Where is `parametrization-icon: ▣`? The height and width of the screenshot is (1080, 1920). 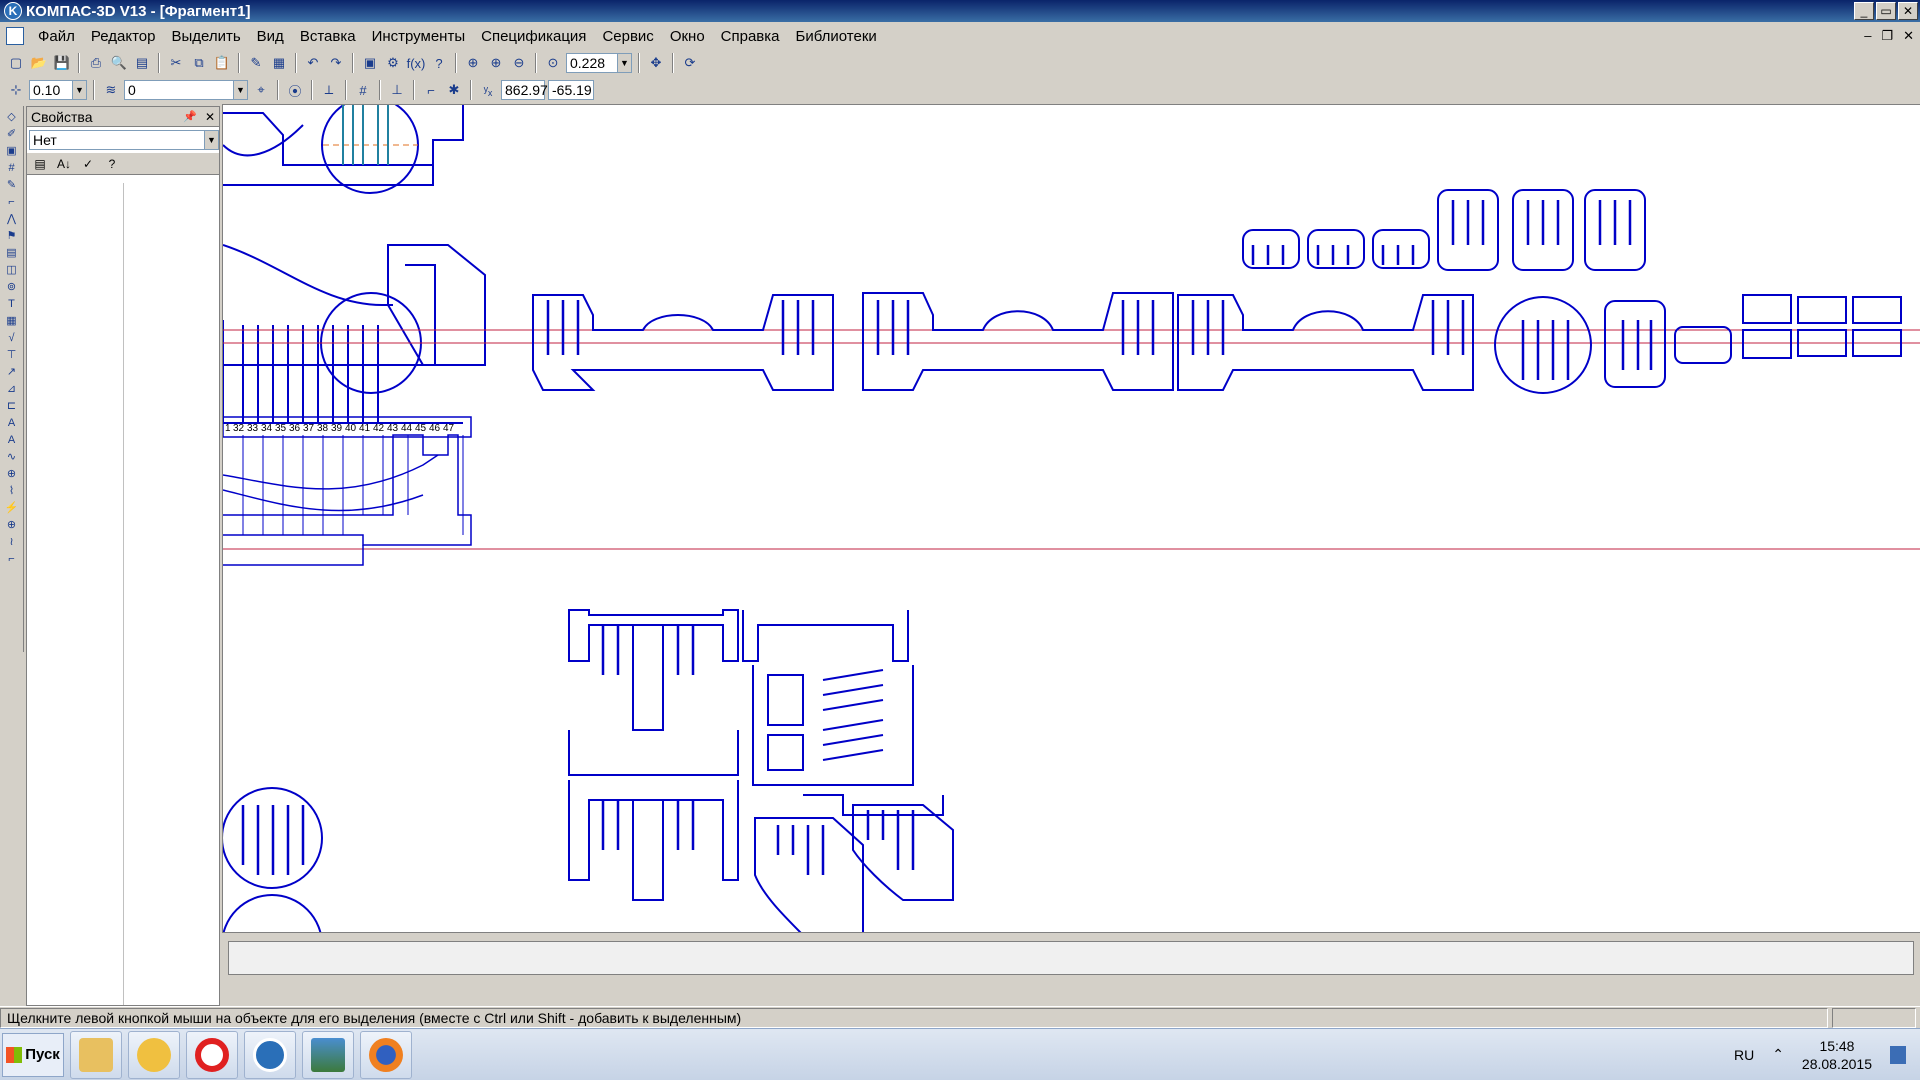
parametrization-icon: ▣ is located at coordinates (12, 151).